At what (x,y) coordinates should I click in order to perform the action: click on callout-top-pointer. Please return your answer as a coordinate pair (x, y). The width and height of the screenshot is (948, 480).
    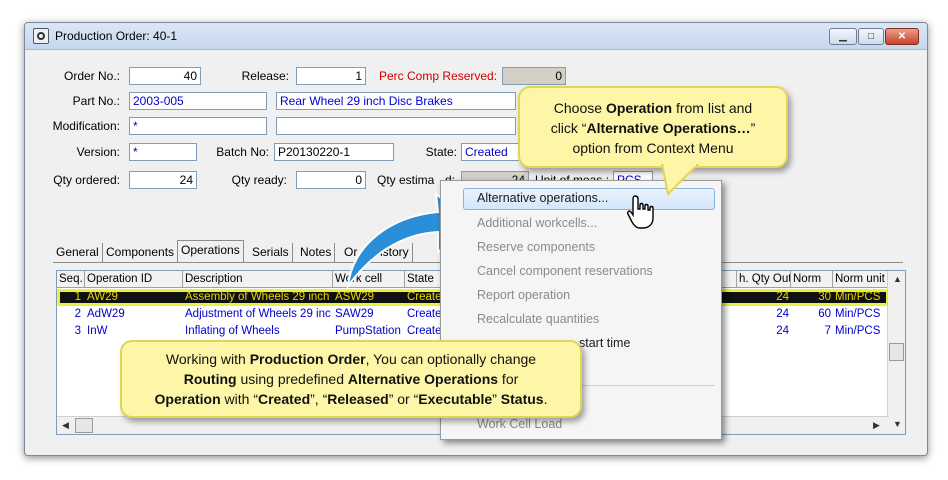
    Looking at the image, I should click on (680, 180).